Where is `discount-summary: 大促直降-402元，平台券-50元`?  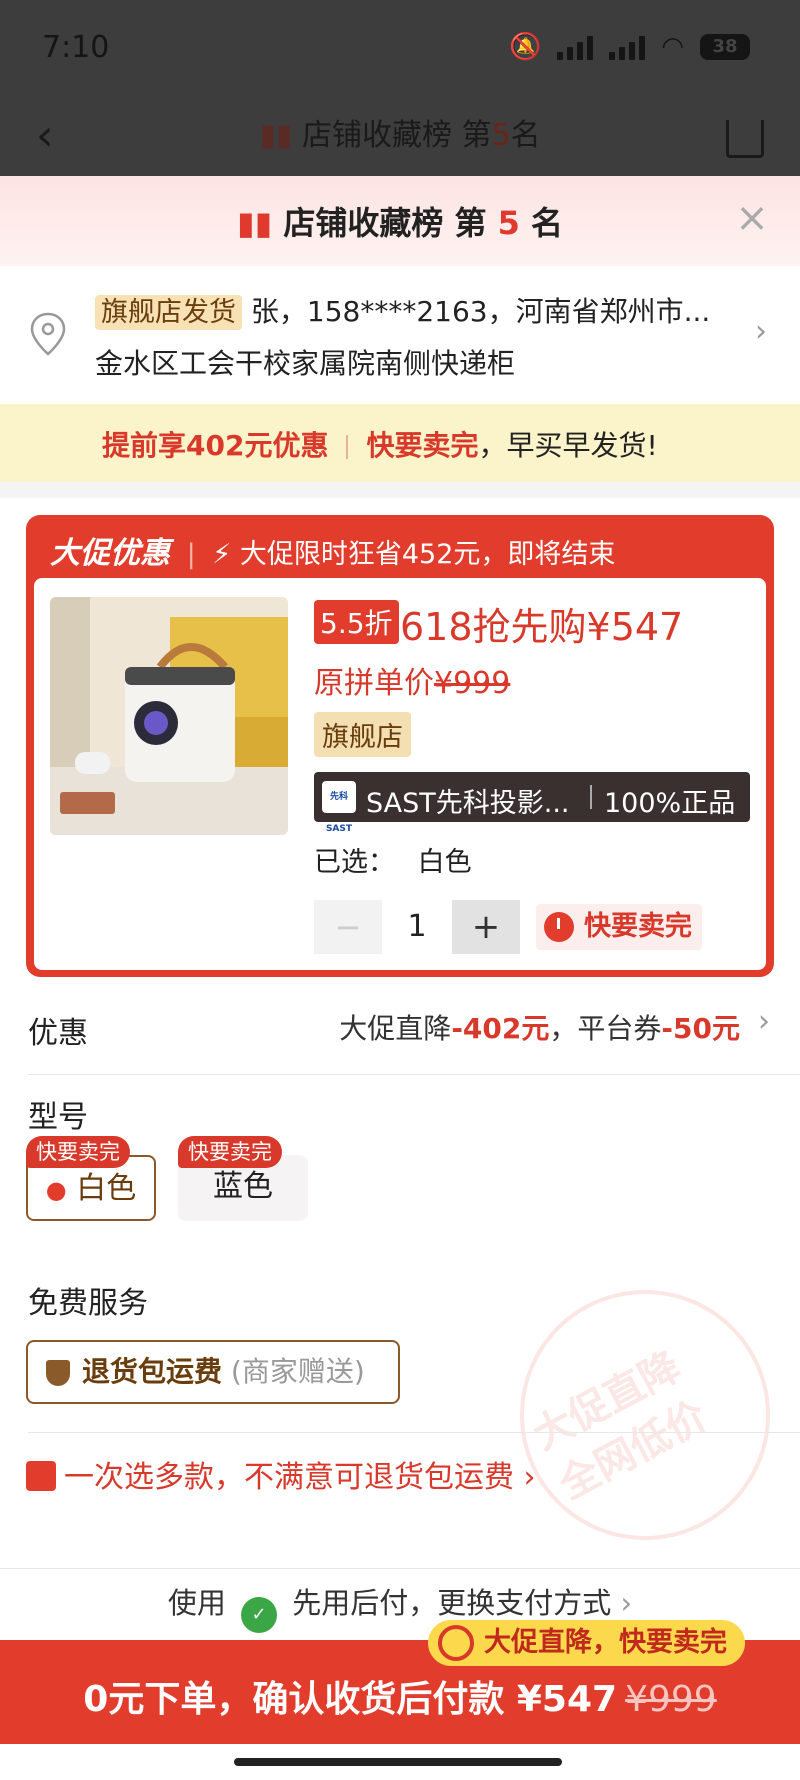
discount-summary: 大促直降-402元，平台券-50元 is located at coordinates (539, 1027).